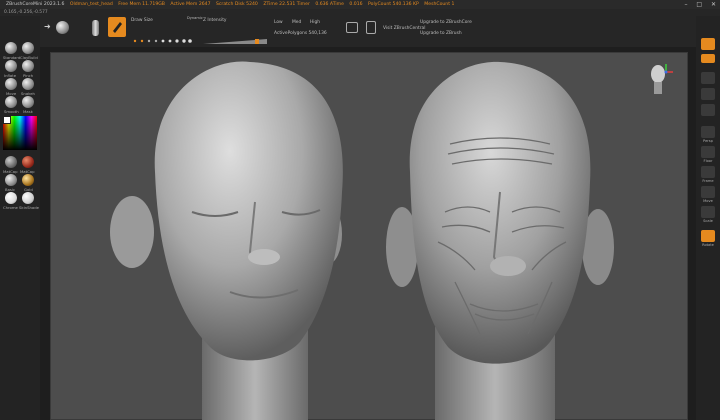 The width and height of the screenshot is (720, 420). I want to click on head-orientation-icon, so click(662, 79).